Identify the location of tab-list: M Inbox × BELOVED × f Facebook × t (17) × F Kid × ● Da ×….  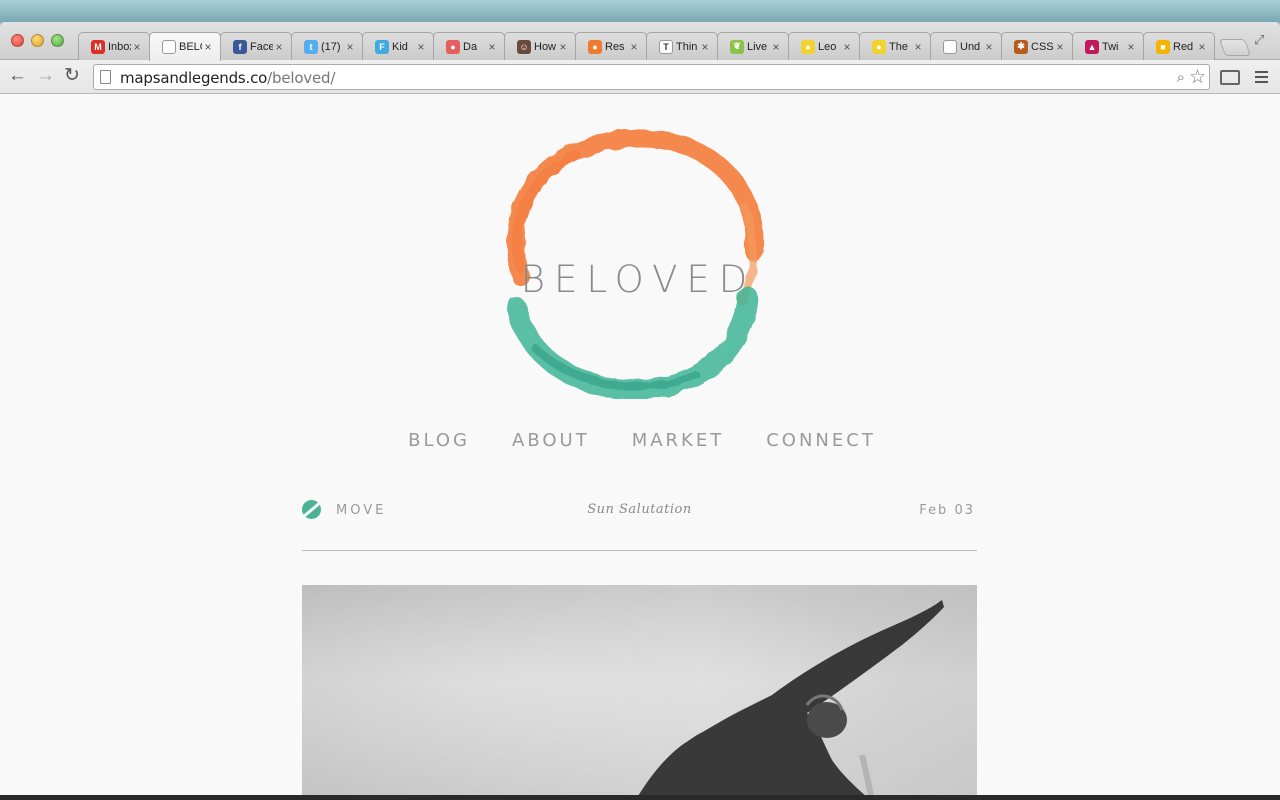
(646, 46).